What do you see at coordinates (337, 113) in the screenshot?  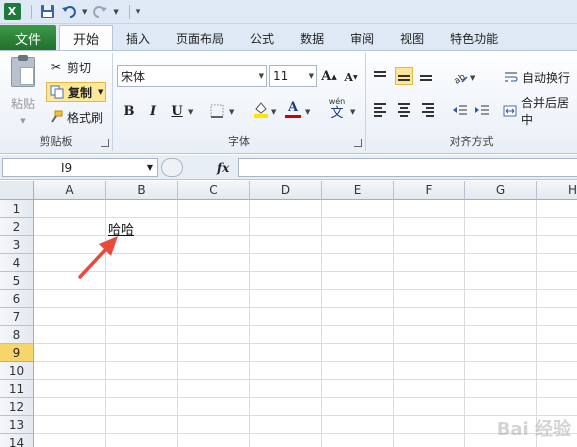 I see `phonetic-char: 文` at bounding box center [337, 113].